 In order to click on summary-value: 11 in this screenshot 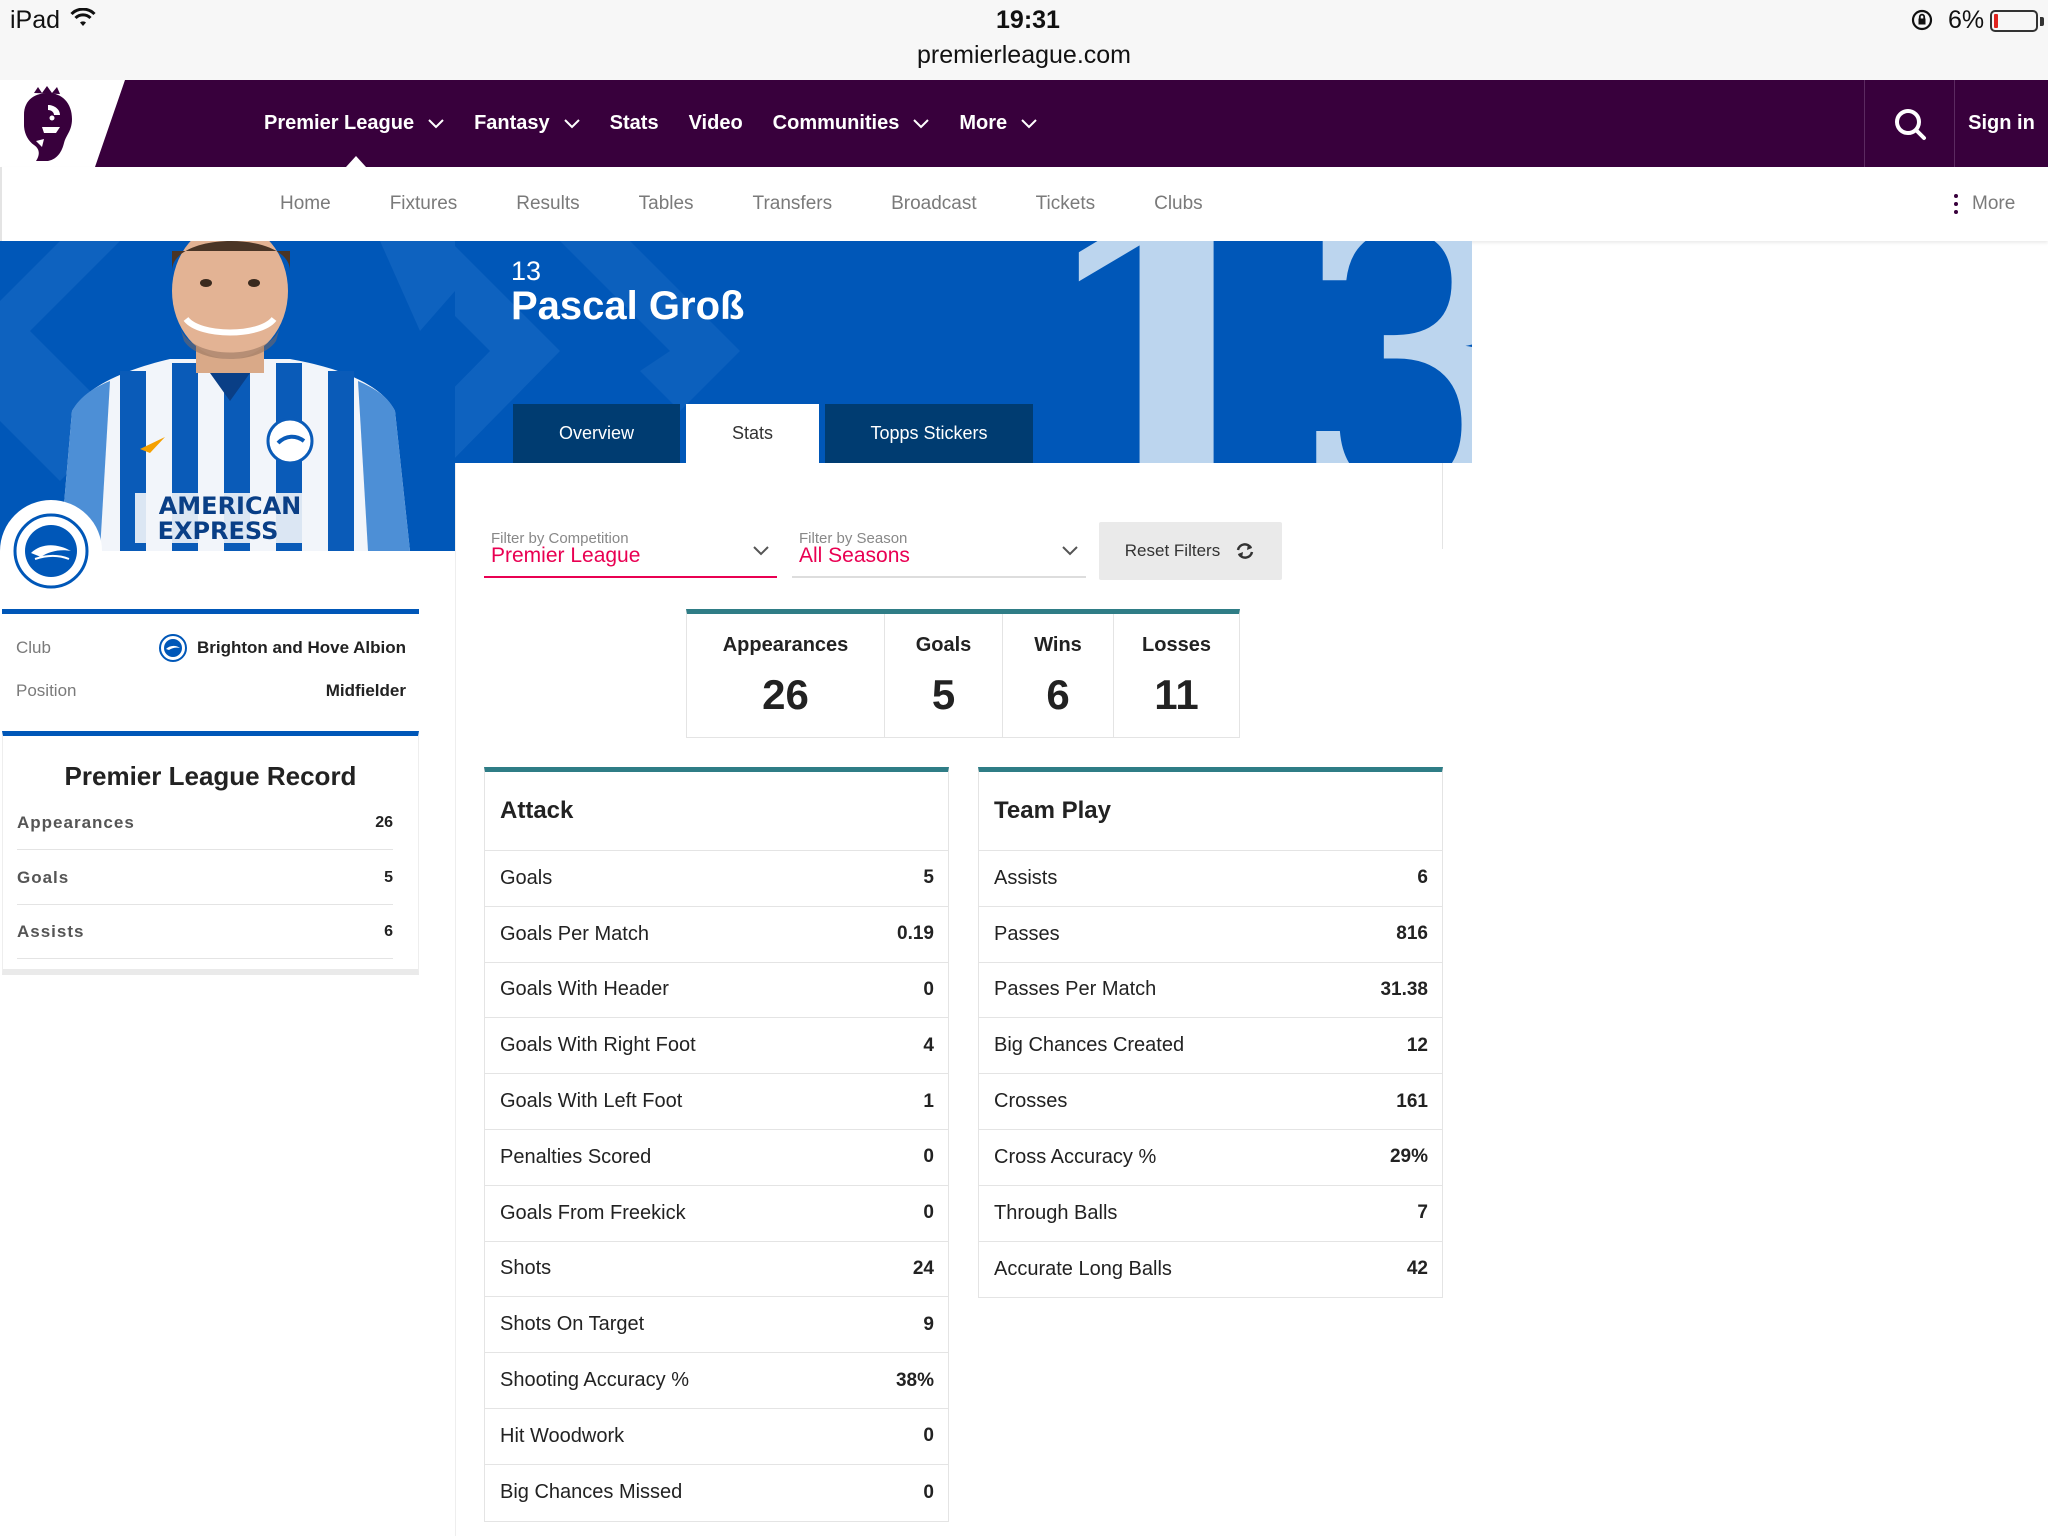, I will do `click(1176, 694)`.